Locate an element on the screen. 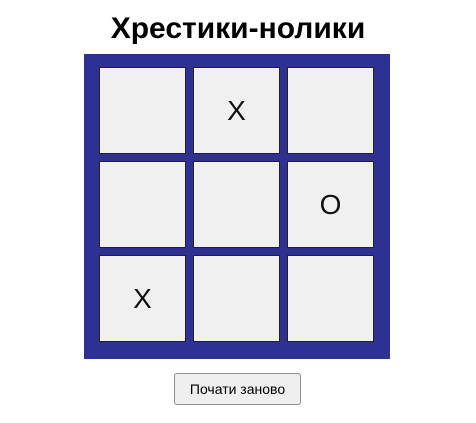  board-cell-6: O is located at coordinates (330, 204).